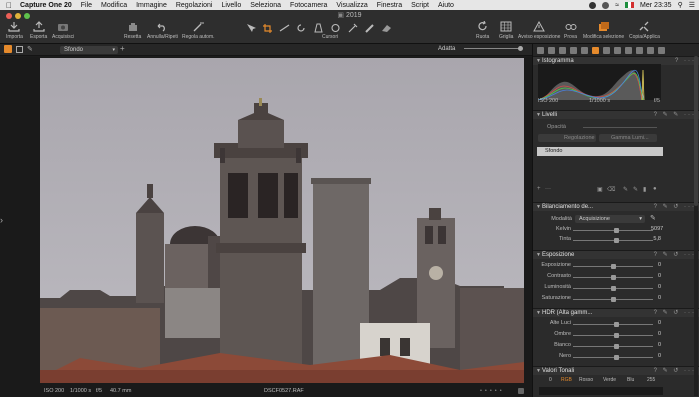 The width and height of the screenshot is (699, 397). Describe the element at coordinates (132, 30) in the screenshot. I see `resetta-button: Resetta` at that location.